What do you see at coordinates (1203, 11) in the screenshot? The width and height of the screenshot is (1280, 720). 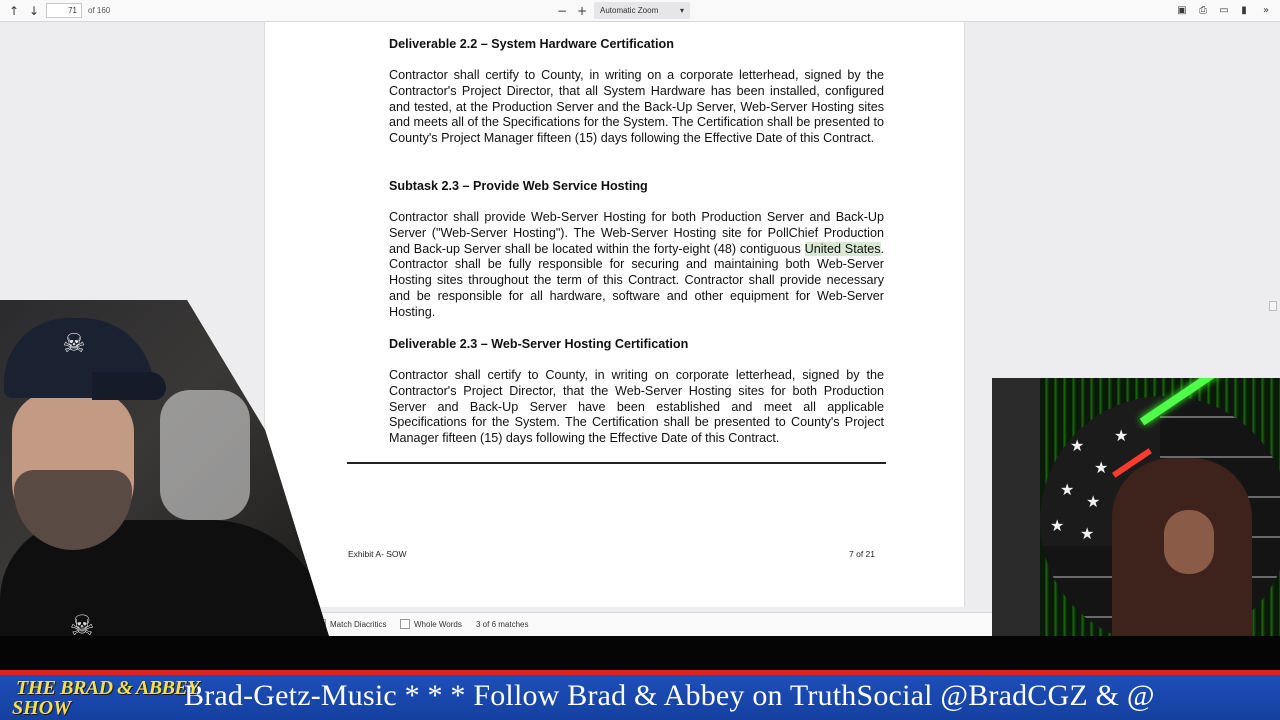 I see `print-icon: ⎙` at bounding box center [1203, 11].